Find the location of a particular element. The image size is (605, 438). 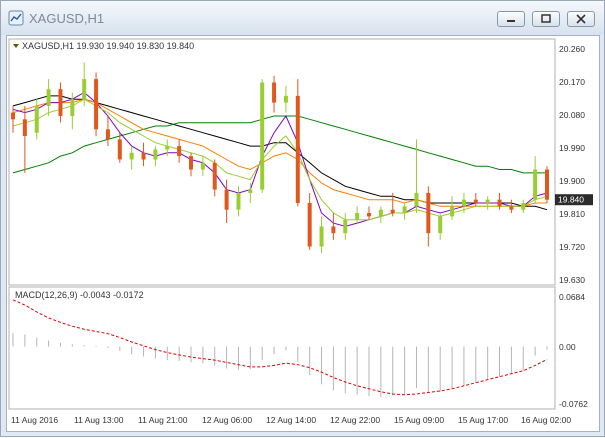

price-tick: 20.260 is located at coordinates (572, 49).